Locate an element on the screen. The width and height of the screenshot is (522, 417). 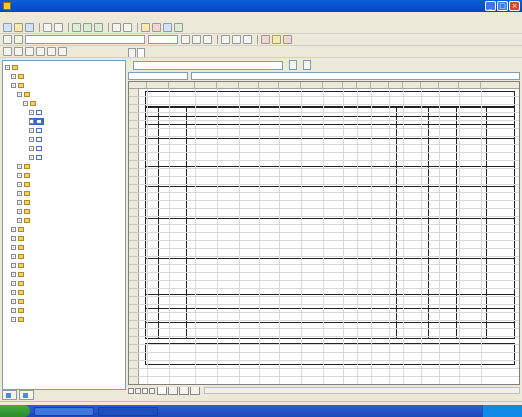
font-combo is located at coordinates (85, 39).